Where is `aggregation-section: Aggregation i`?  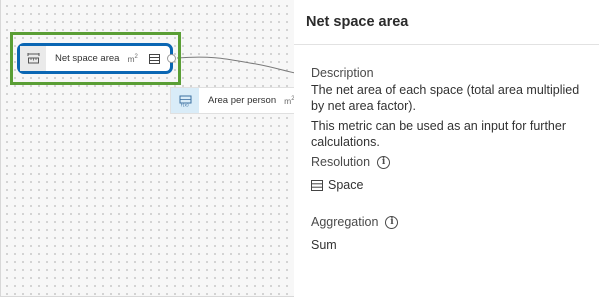
aggregation-section: Aggregation i is located at coordinates (451, 222).